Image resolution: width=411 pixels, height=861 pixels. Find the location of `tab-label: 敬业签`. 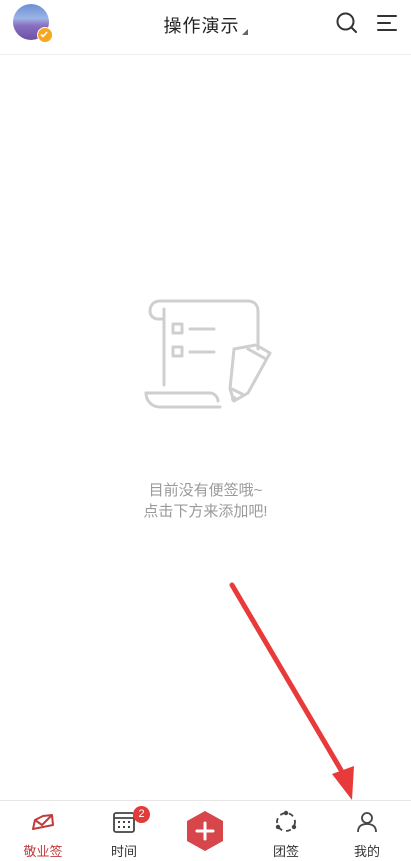

tab-label: 敬业签 is located at coordinates (43, 851).